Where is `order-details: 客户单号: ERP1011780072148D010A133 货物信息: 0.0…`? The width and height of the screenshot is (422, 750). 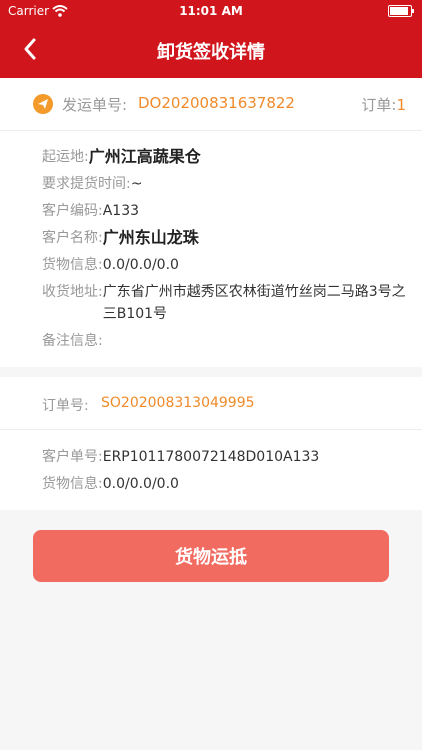 order-details: 客户单号: ERP1011780072148D010A133 货物信息: 0.0… is located at coordinates (211, 470).